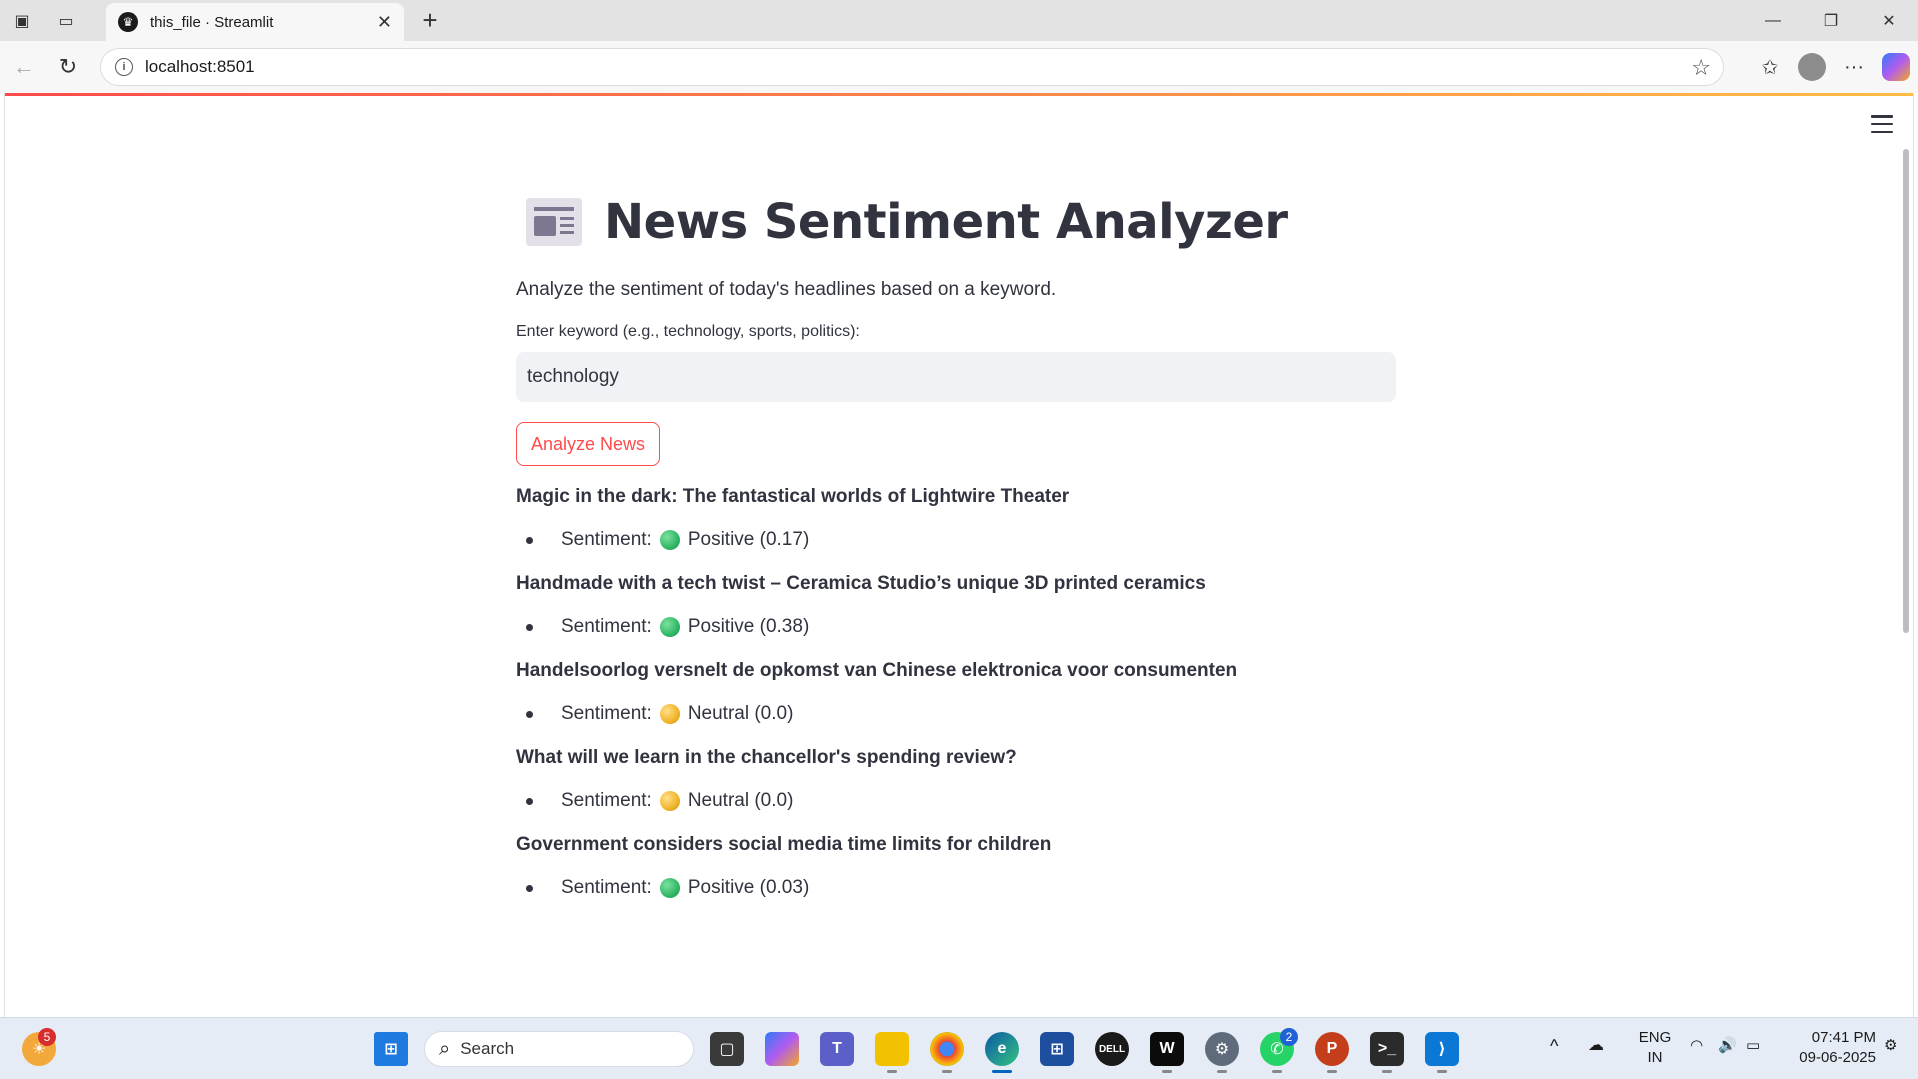 Image resolution: width=1918 pixels, height=1079 pixels. I want to click on url-field: i localhost:8501 ☆, so click(912, 67).